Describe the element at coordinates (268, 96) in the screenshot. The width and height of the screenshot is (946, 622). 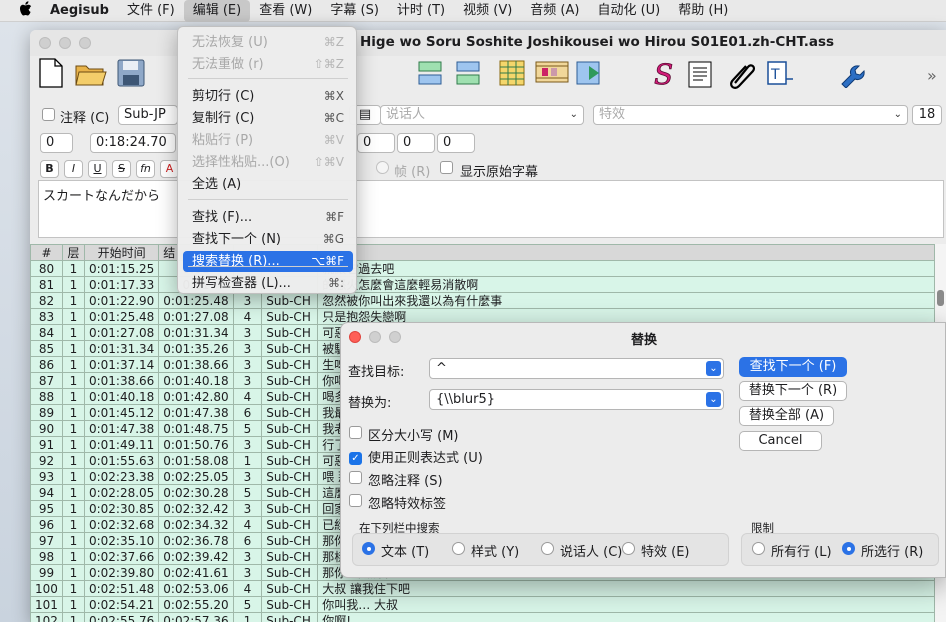
I see `edit-menu-item: 剪切行 (C) ⌘X` at that location.